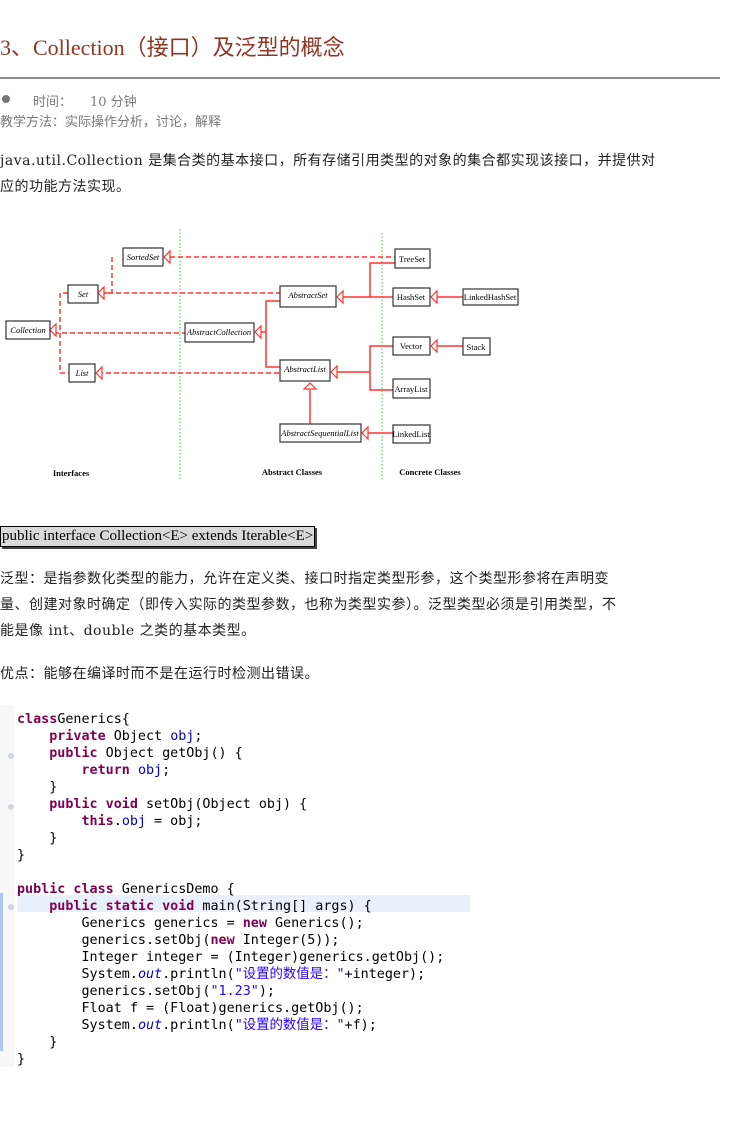 The height and width of the screenshot is (1125, 750). What do you see at coordinates (490, 297) in the screenshot?
I see `label-linkedhashset: LinkedHashSet` at bounding box center [490, 297].